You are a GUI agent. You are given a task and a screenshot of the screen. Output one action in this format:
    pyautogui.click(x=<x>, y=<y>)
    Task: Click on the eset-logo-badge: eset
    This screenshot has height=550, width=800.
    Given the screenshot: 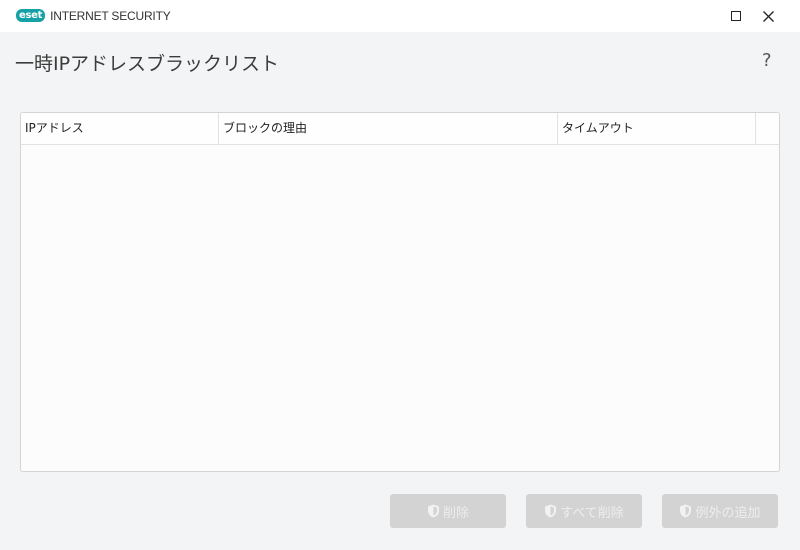 What is the action you would take?
    pyautogui.click(x=31, y=15)
    